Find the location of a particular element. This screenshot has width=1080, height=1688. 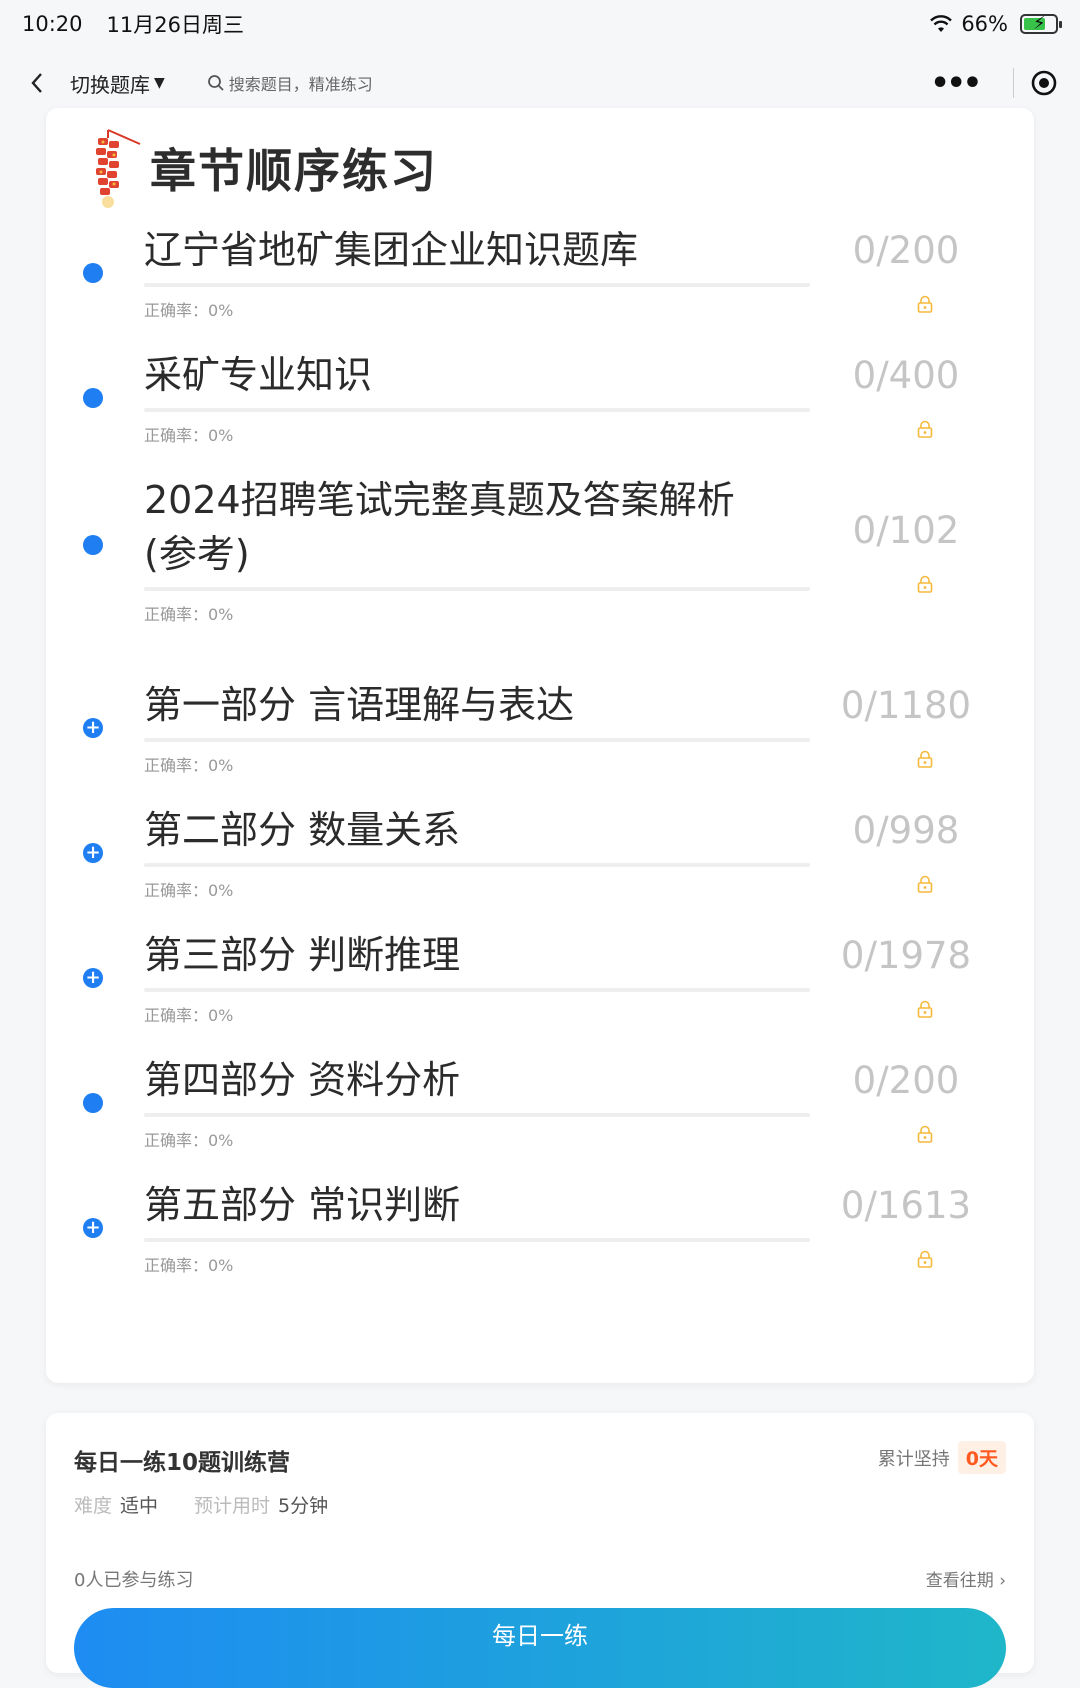

chapter-row: 第四部分 资料分析正确率：0% 0/200 is located at coordinates (540, 1110).